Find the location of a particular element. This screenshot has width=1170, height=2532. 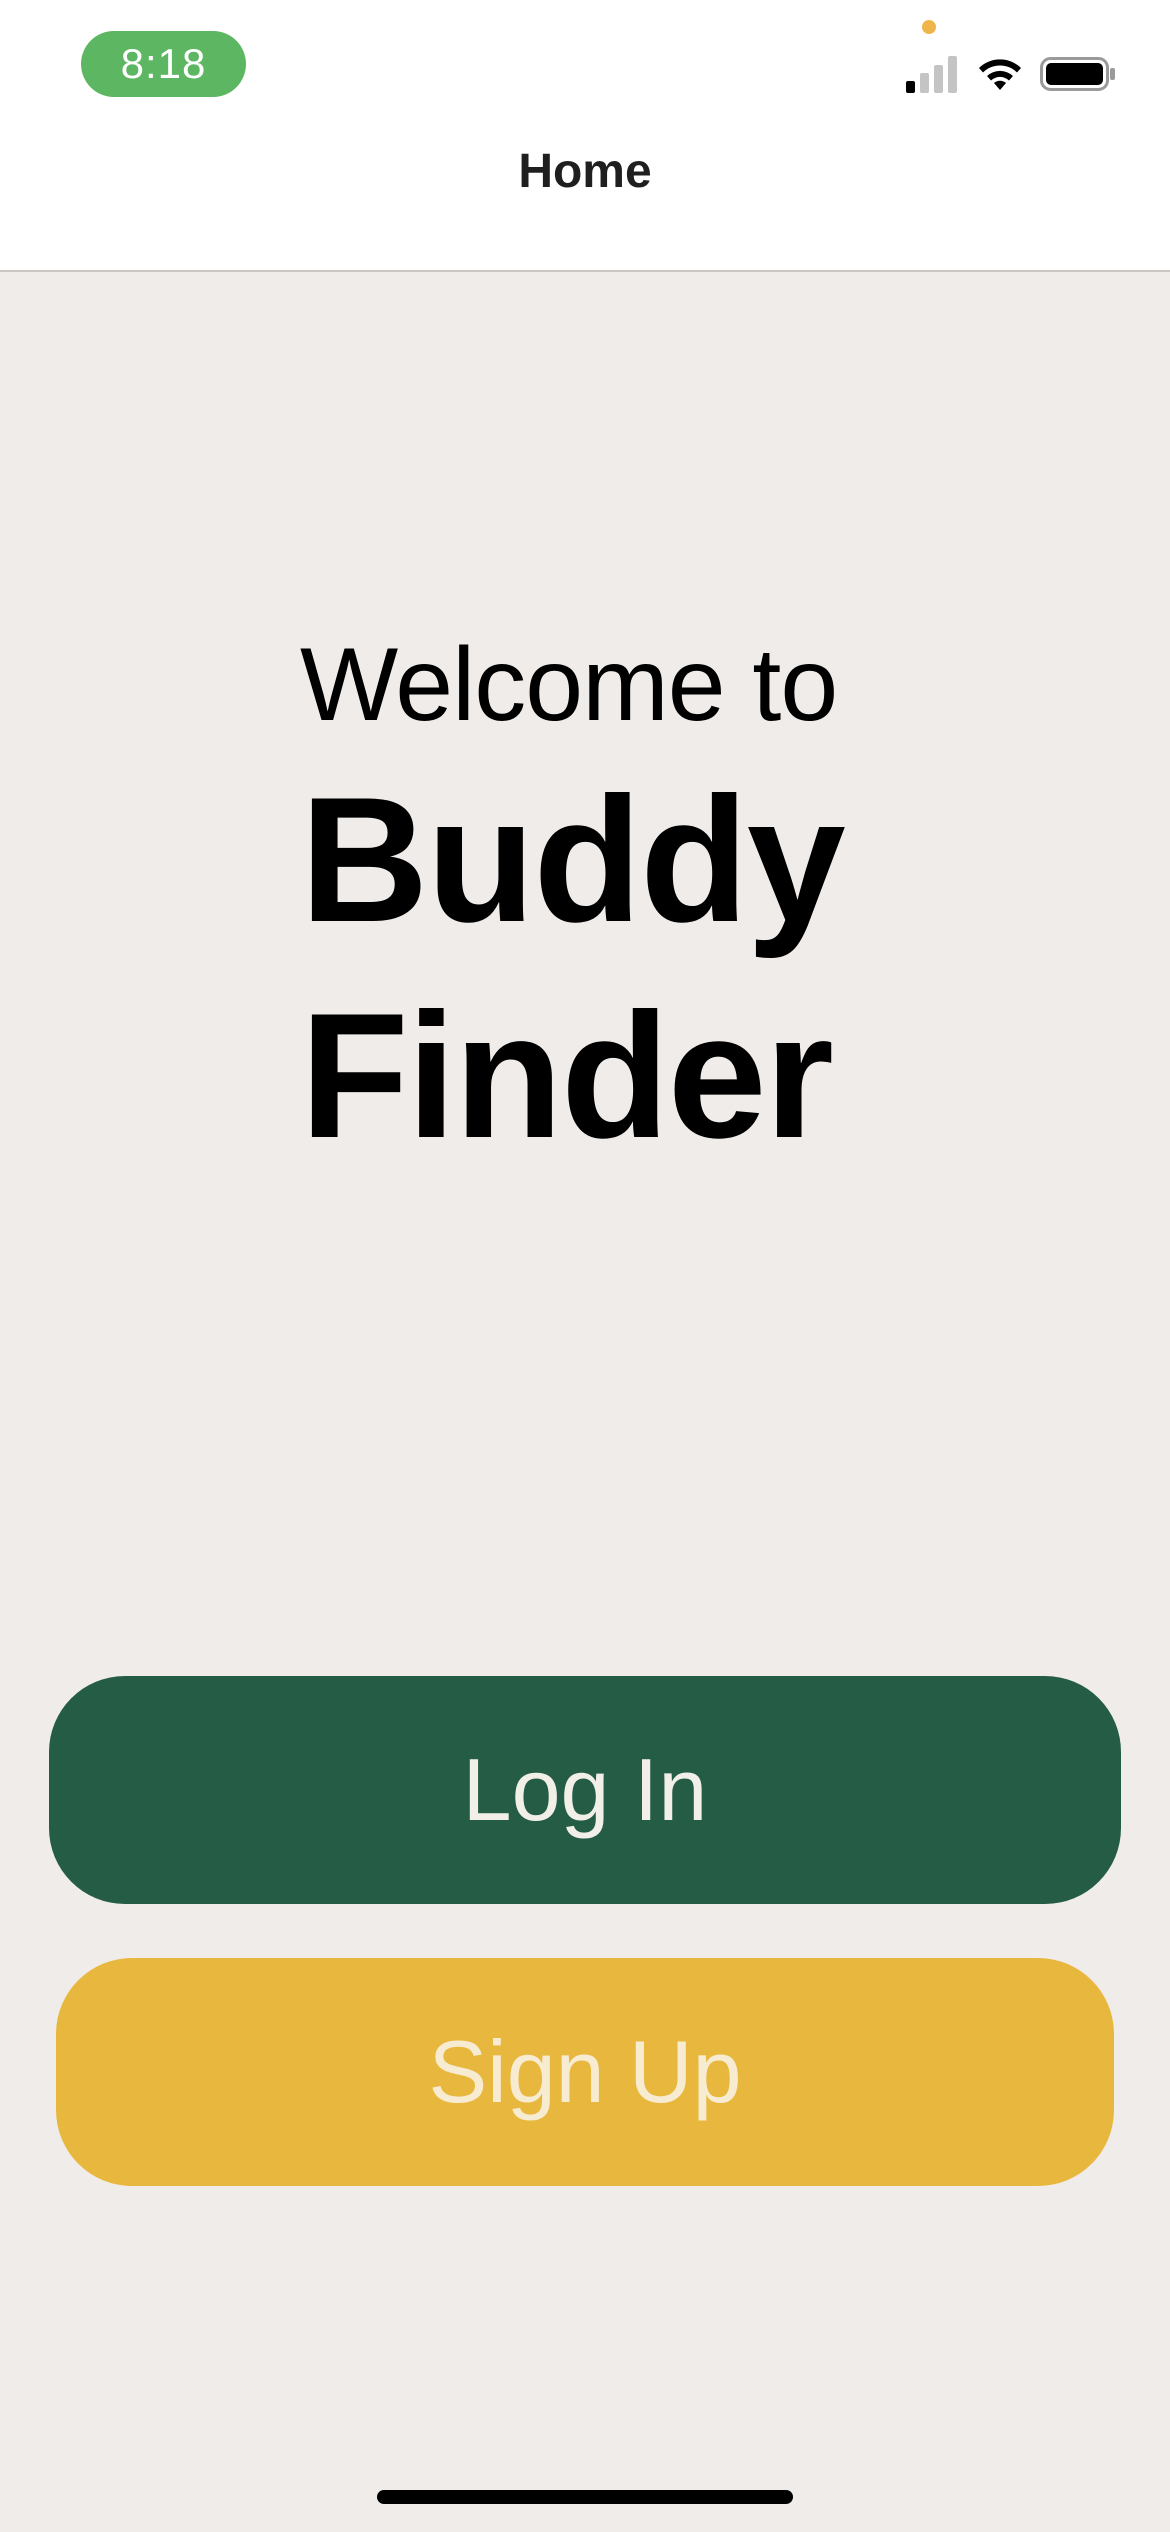

log-in-button: Log In is located at coordinates (585, 1790).